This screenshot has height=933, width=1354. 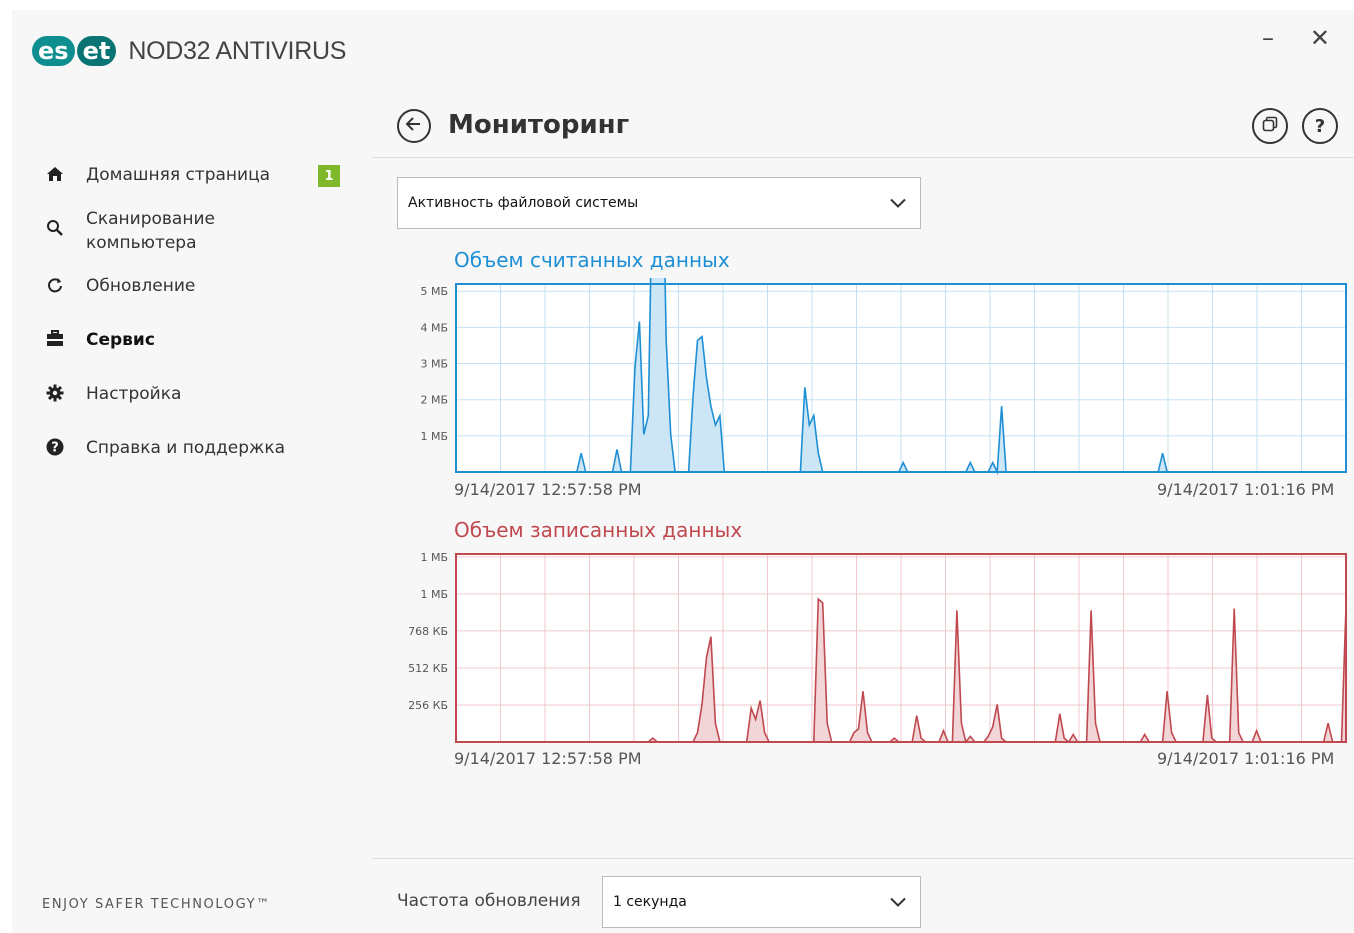 I want to click on sidebar-item-label: Сервис, so click(x=120, y=340).